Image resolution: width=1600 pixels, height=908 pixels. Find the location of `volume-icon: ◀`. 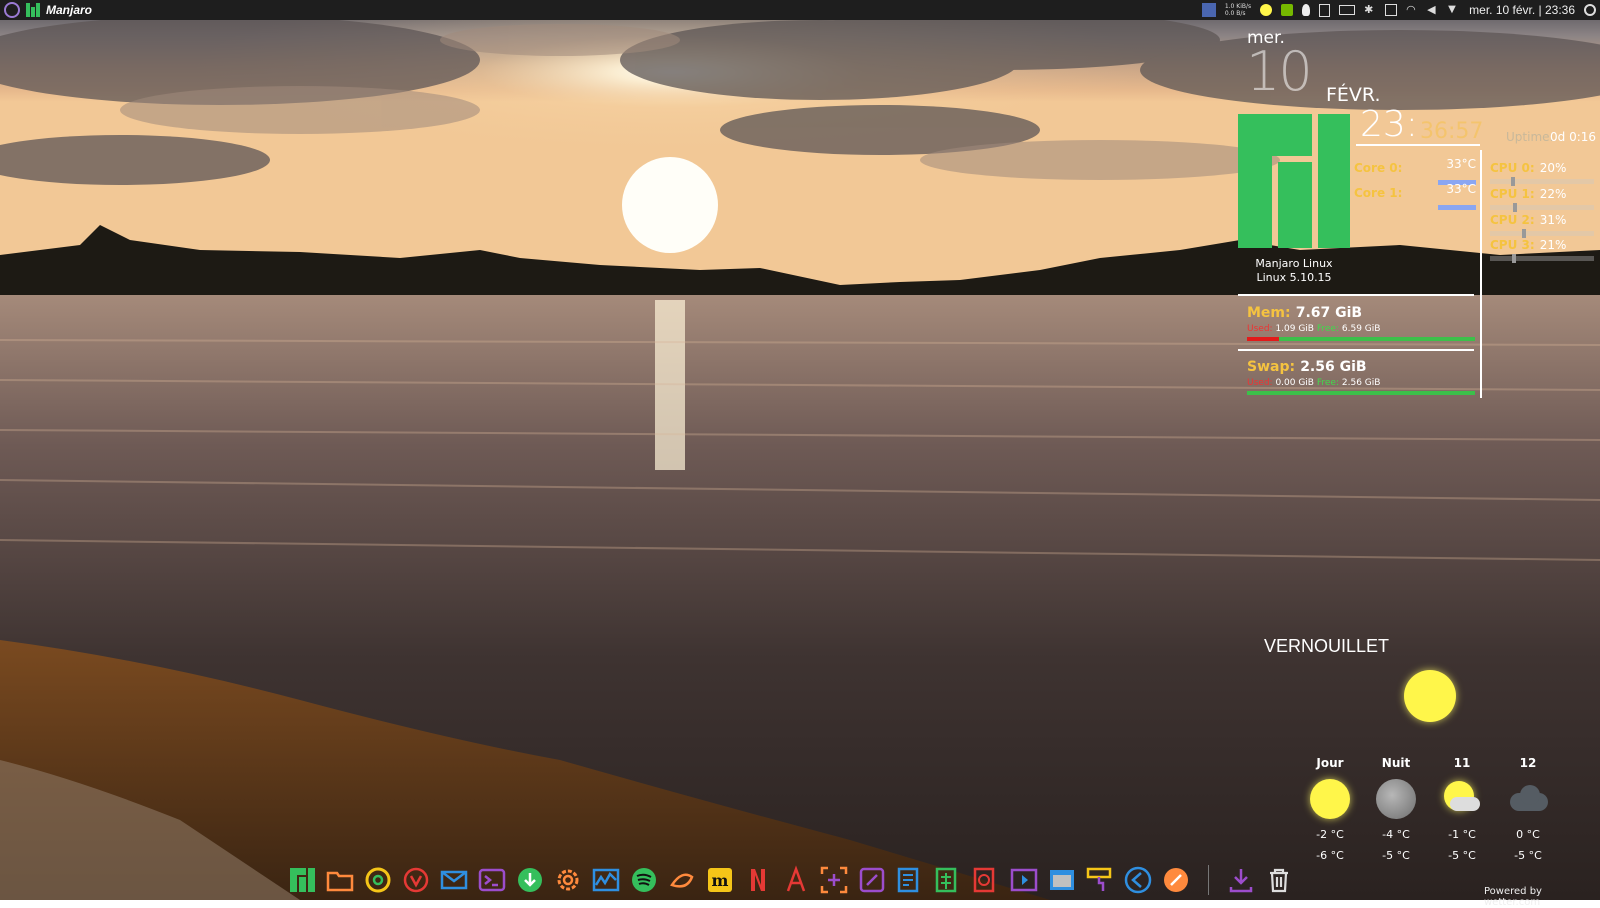

volume-icon: ◀ is located at coordinates (1433, 10).